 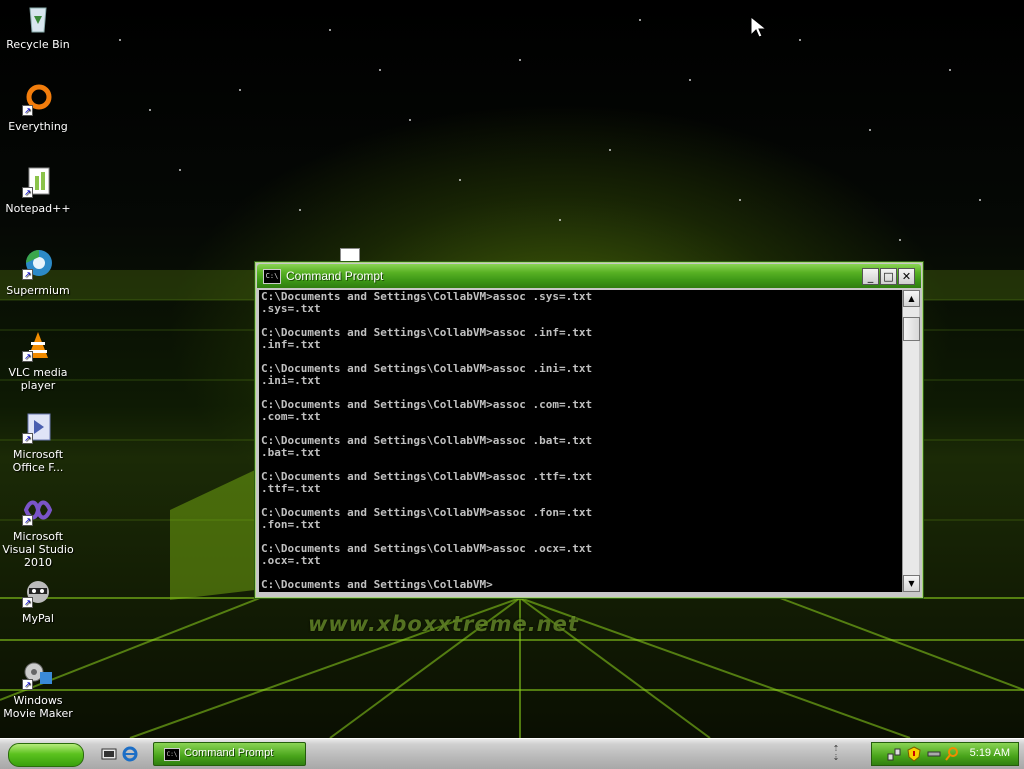 What do you see at coordinates (443, 624) in the screenshot?
I see `wallpaper-watermark: www.xboxxtreme.net` at bounding box center [443, 624].